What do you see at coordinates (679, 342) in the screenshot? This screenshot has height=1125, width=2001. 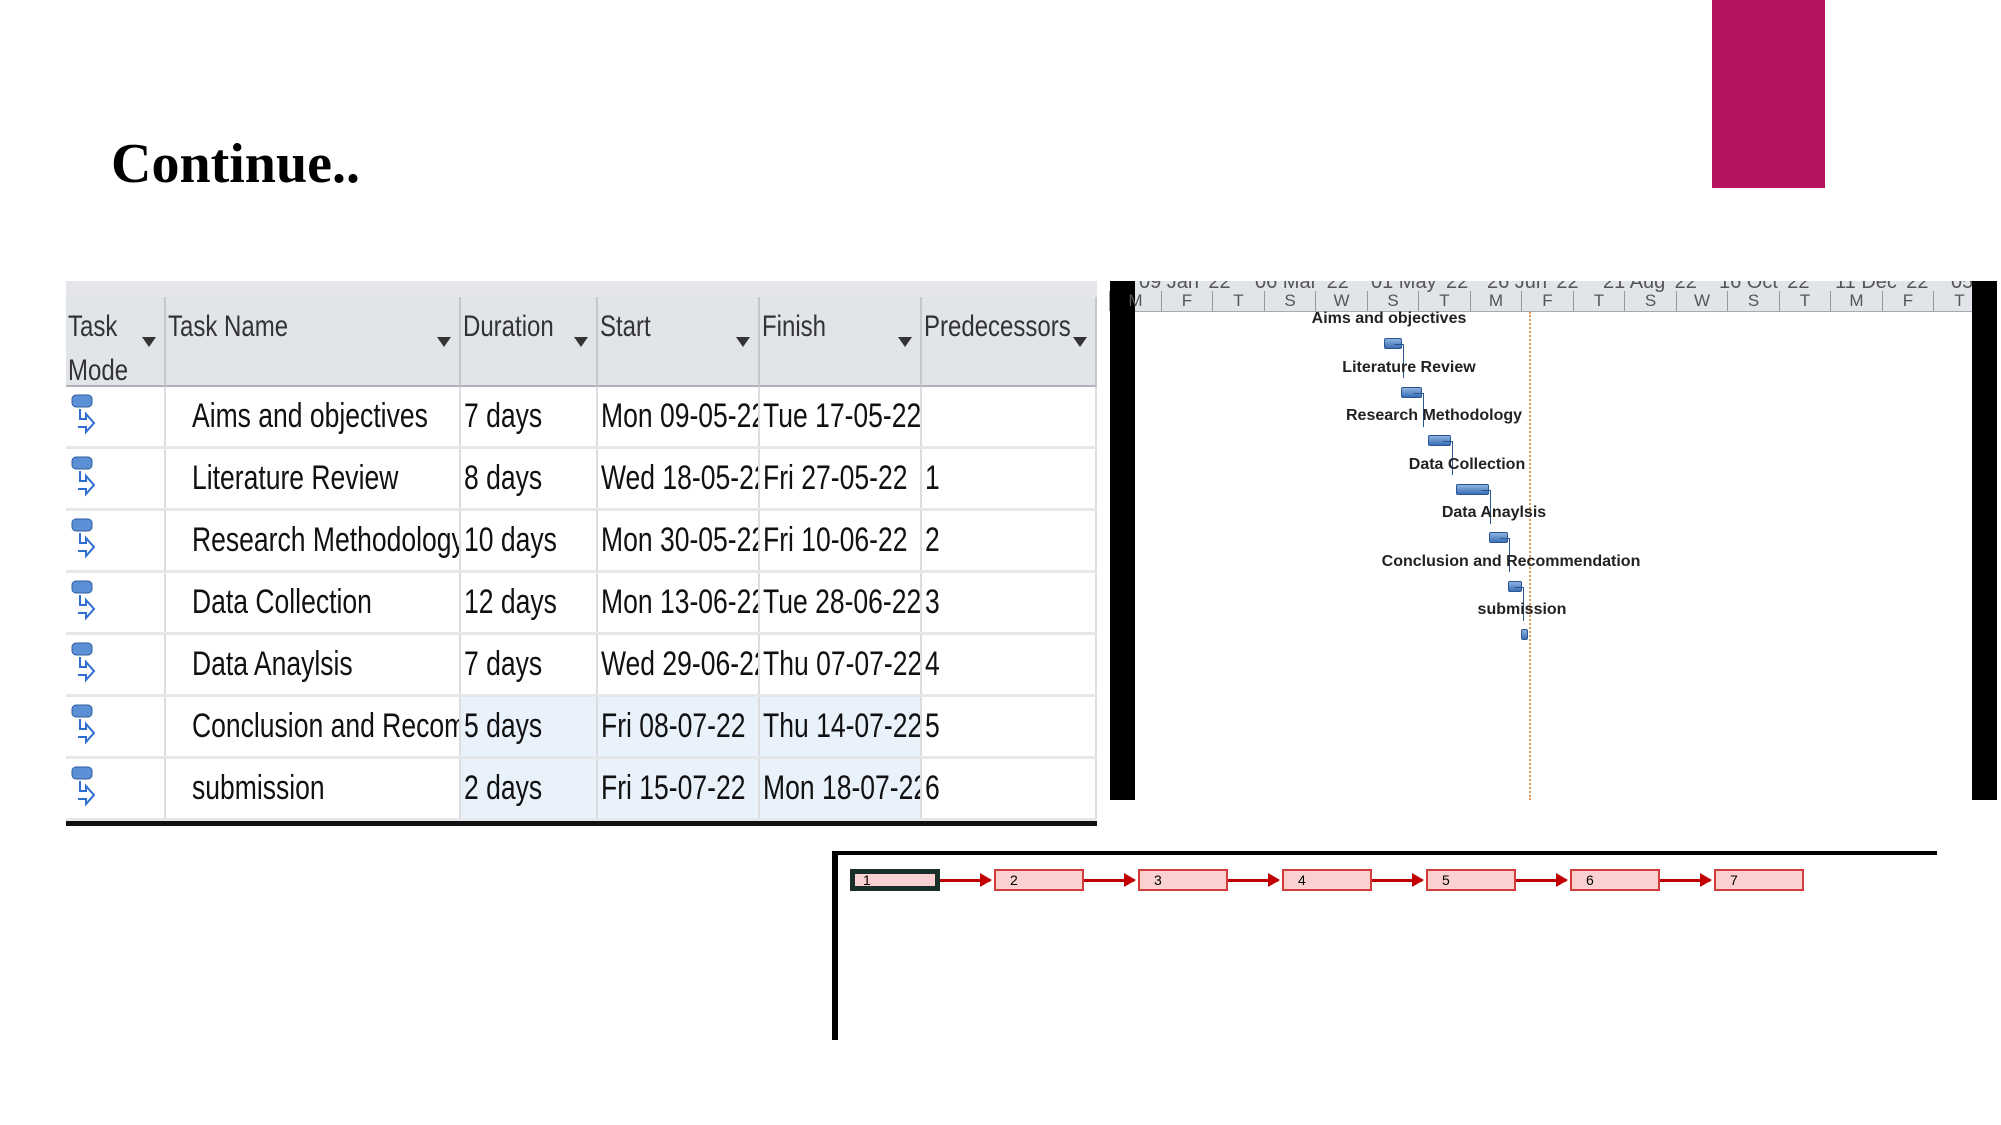 I see `header-start: Start` at bounding box center [679, 342].